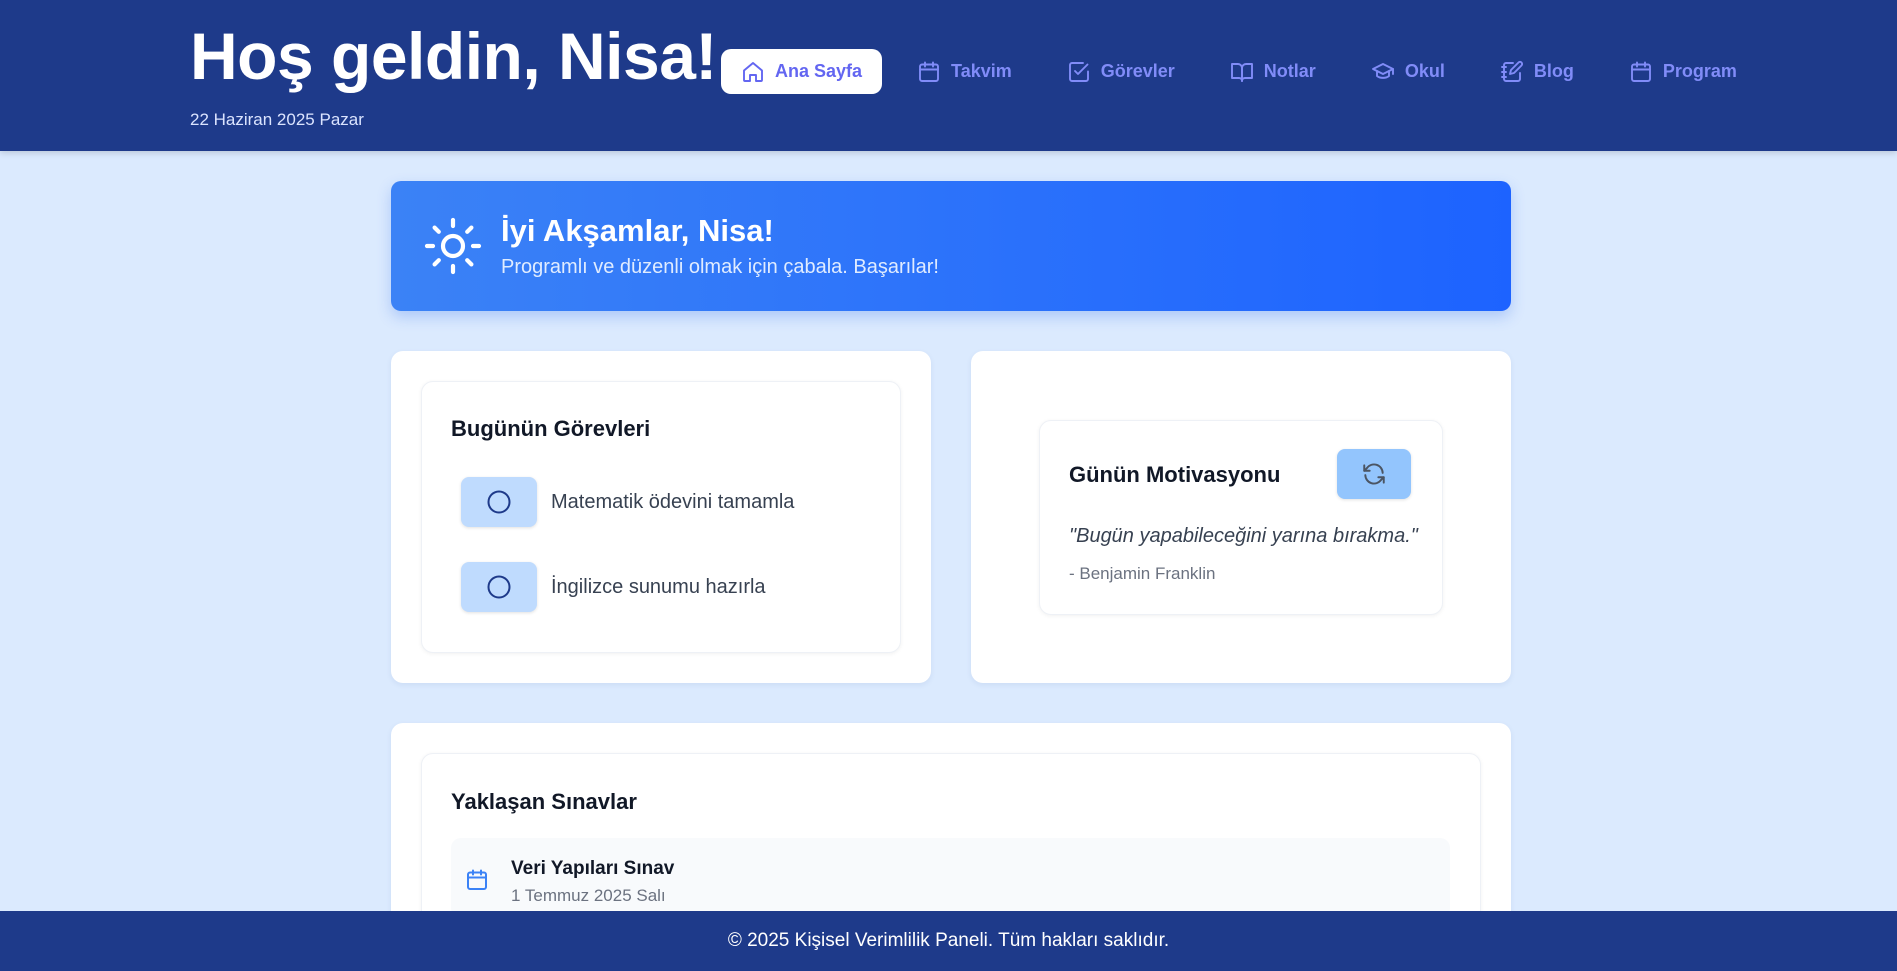 The width and height of the screenshot is (1897, 971). What do you see at coordinates (658, 587) in the screenshot?
I see `task-label: İngilizce sunumu hazırla` at bounding box center [658, 587].